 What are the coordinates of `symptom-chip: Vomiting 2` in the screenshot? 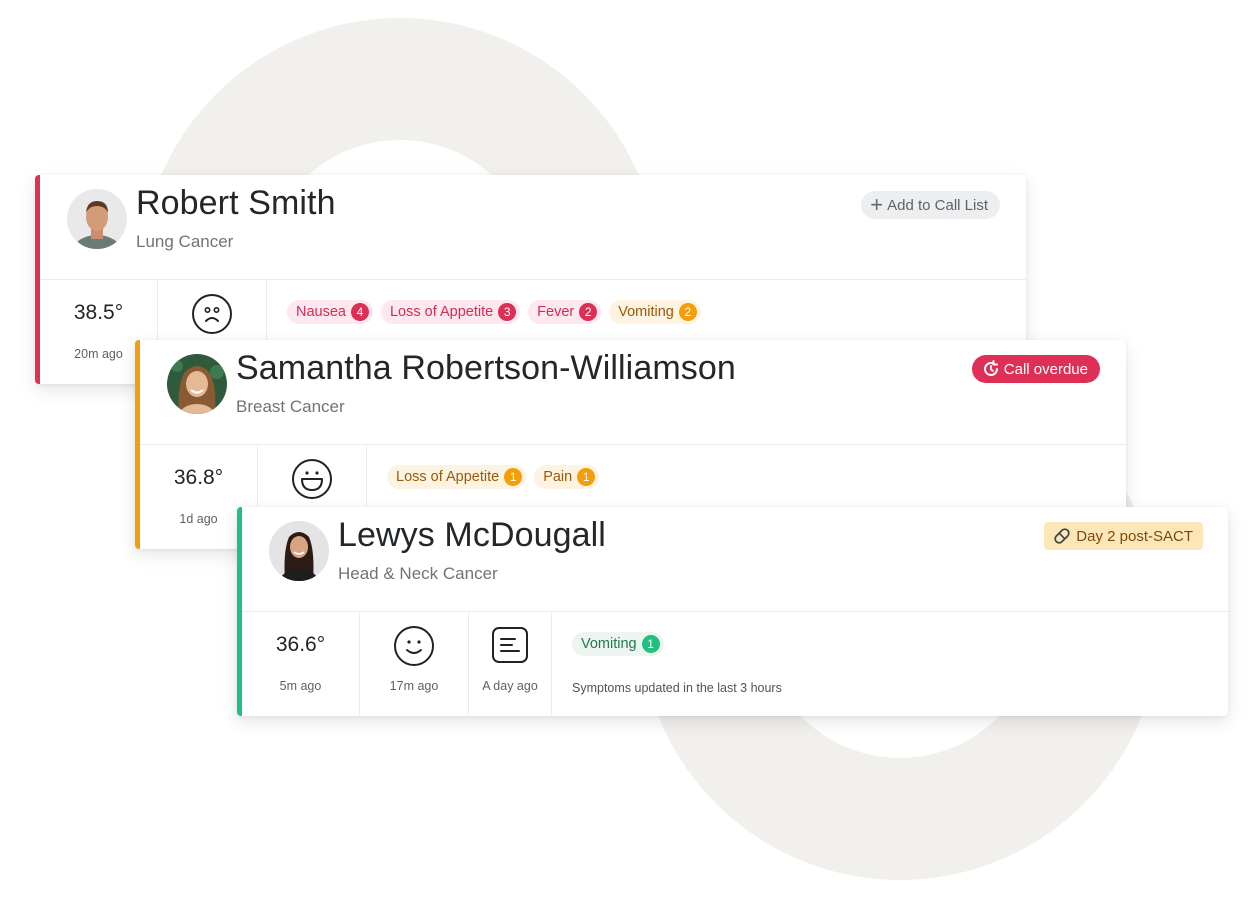 It's located at (655, 312).